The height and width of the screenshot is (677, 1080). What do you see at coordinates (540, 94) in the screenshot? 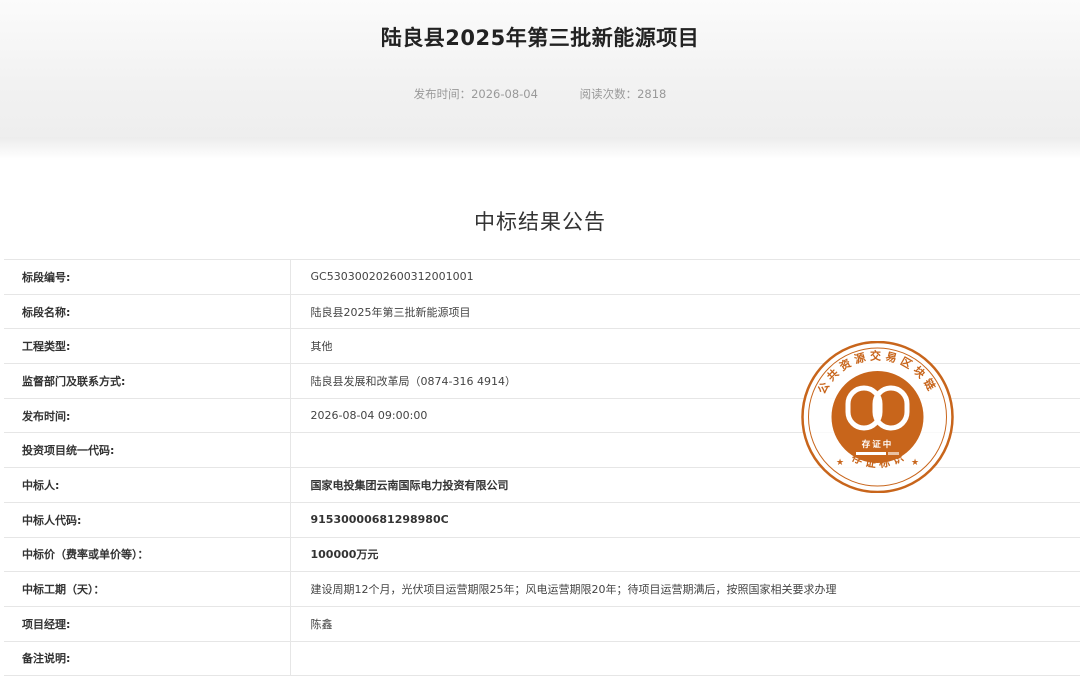
I see `meta-info: 发布时间：2026-08-04 阅读次数：2818` at bounding box center [540, 94].